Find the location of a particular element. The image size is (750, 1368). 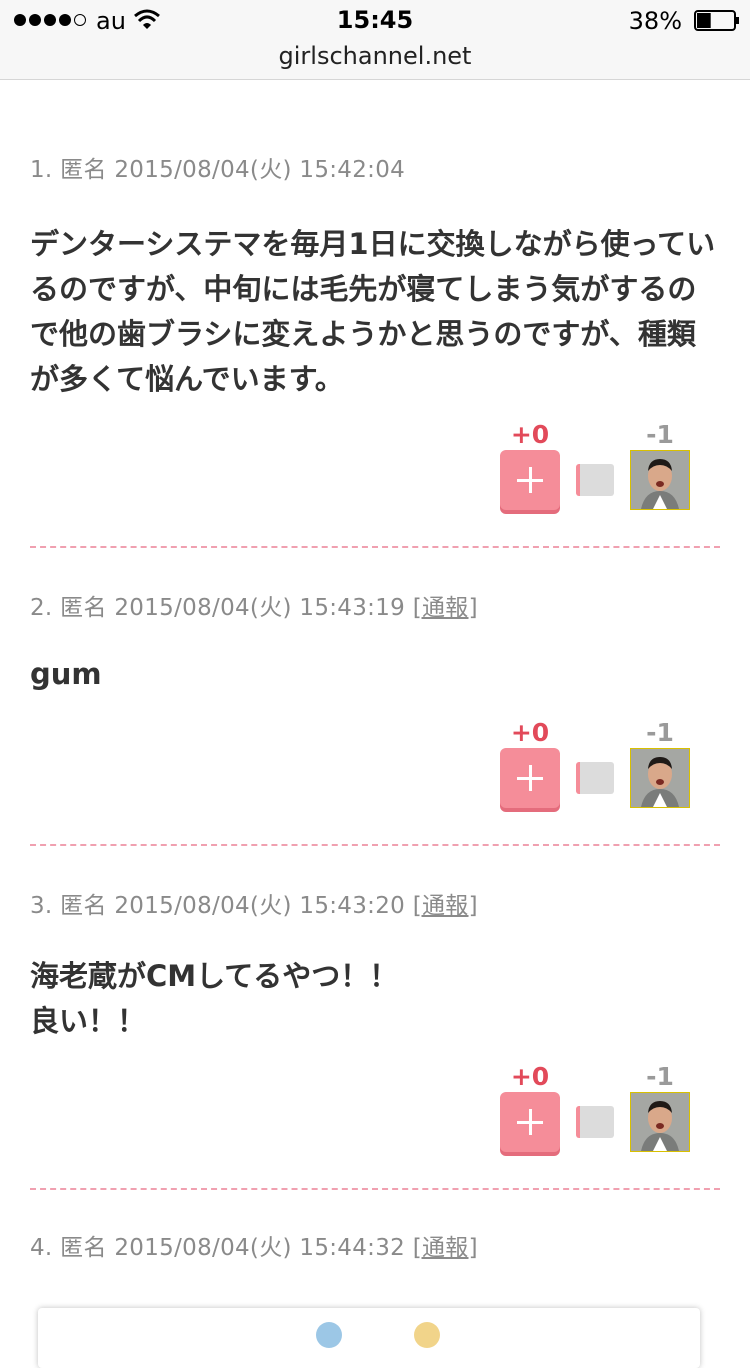

comment-body: gum is located at coordinates (66, 674).